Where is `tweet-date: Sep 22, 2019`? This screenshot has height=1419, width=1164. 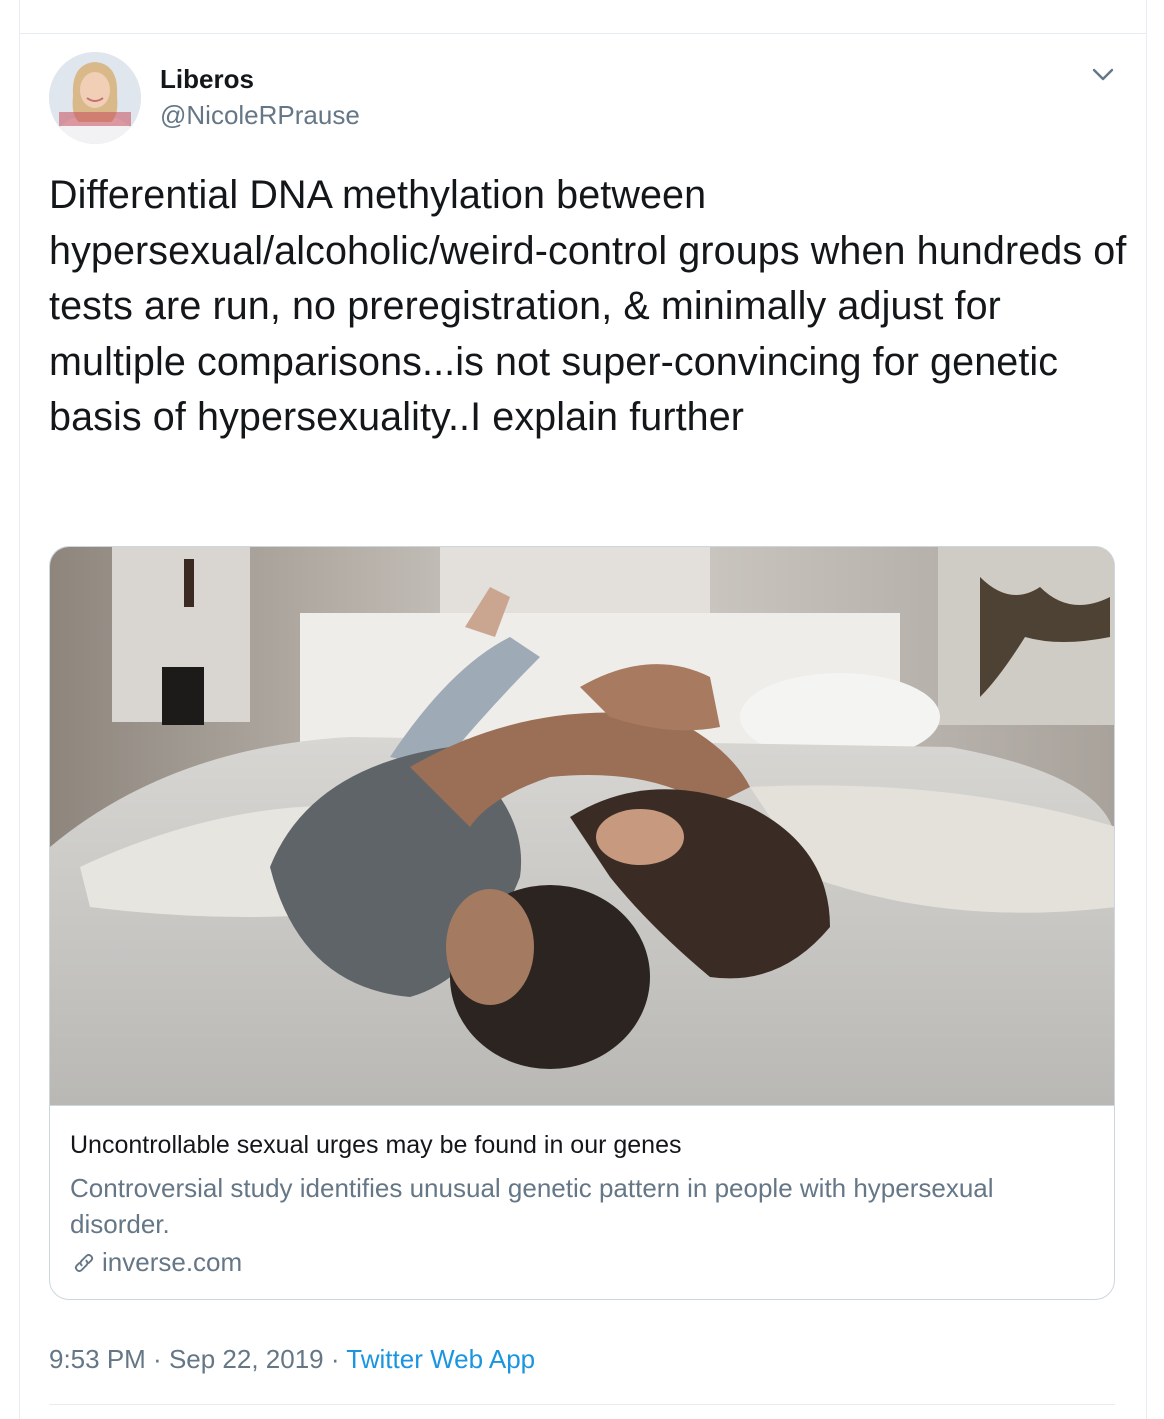
tweet-date: Sep 22, 2019 is located at coordinates (246, 1359).